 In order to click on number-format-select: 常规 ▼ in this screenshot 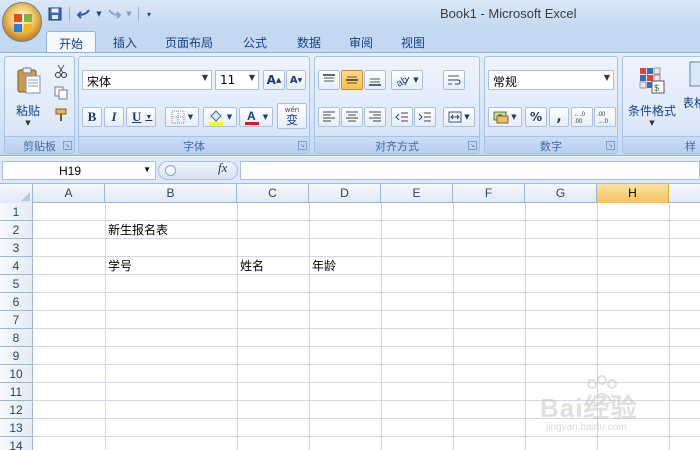, I will do `click(551, 80)`.